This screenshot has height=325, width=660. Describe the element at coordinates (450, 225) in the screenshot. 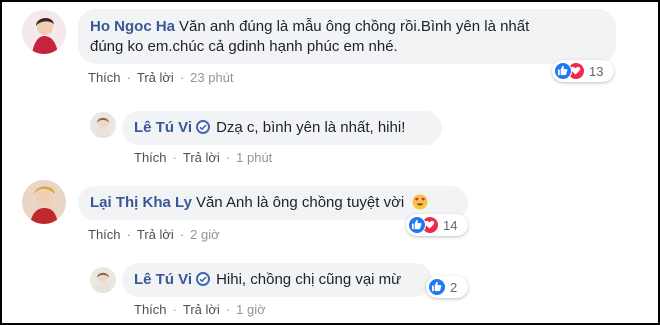

I see `reaction-count: 14` at that location.